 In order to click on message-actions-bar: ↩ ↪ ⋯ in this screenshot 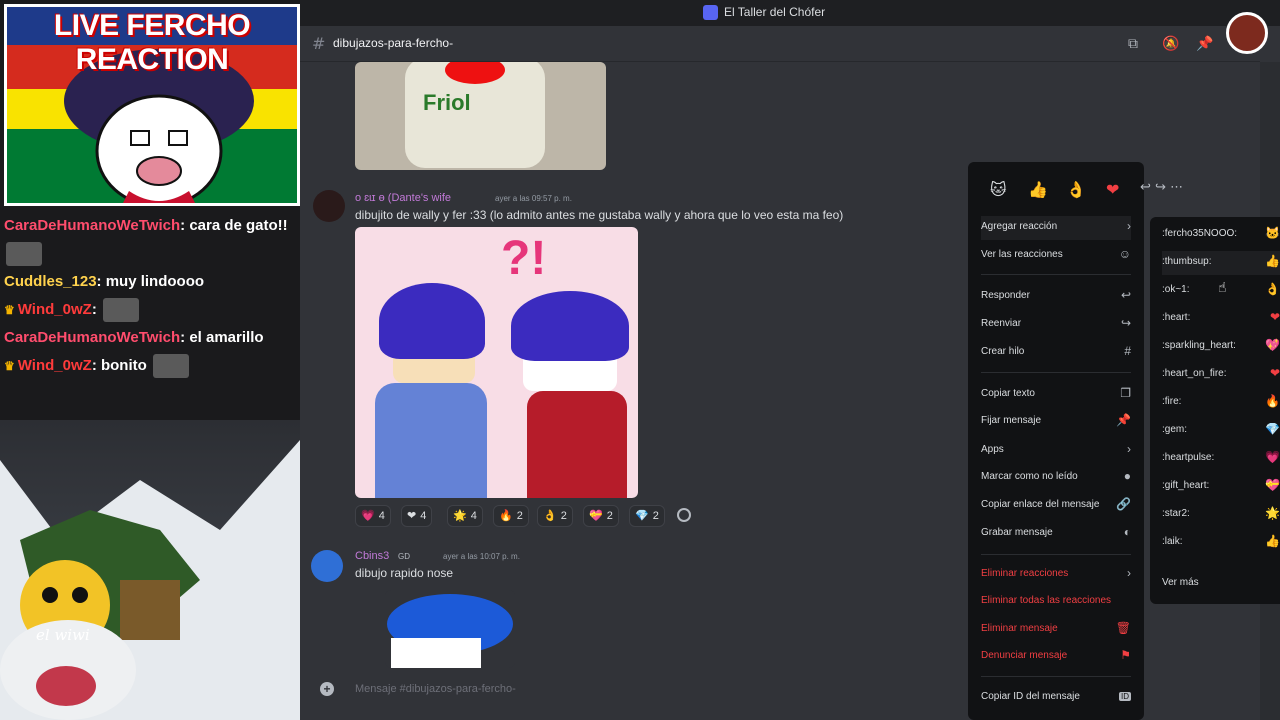, I will do `click(1161, 187)`.